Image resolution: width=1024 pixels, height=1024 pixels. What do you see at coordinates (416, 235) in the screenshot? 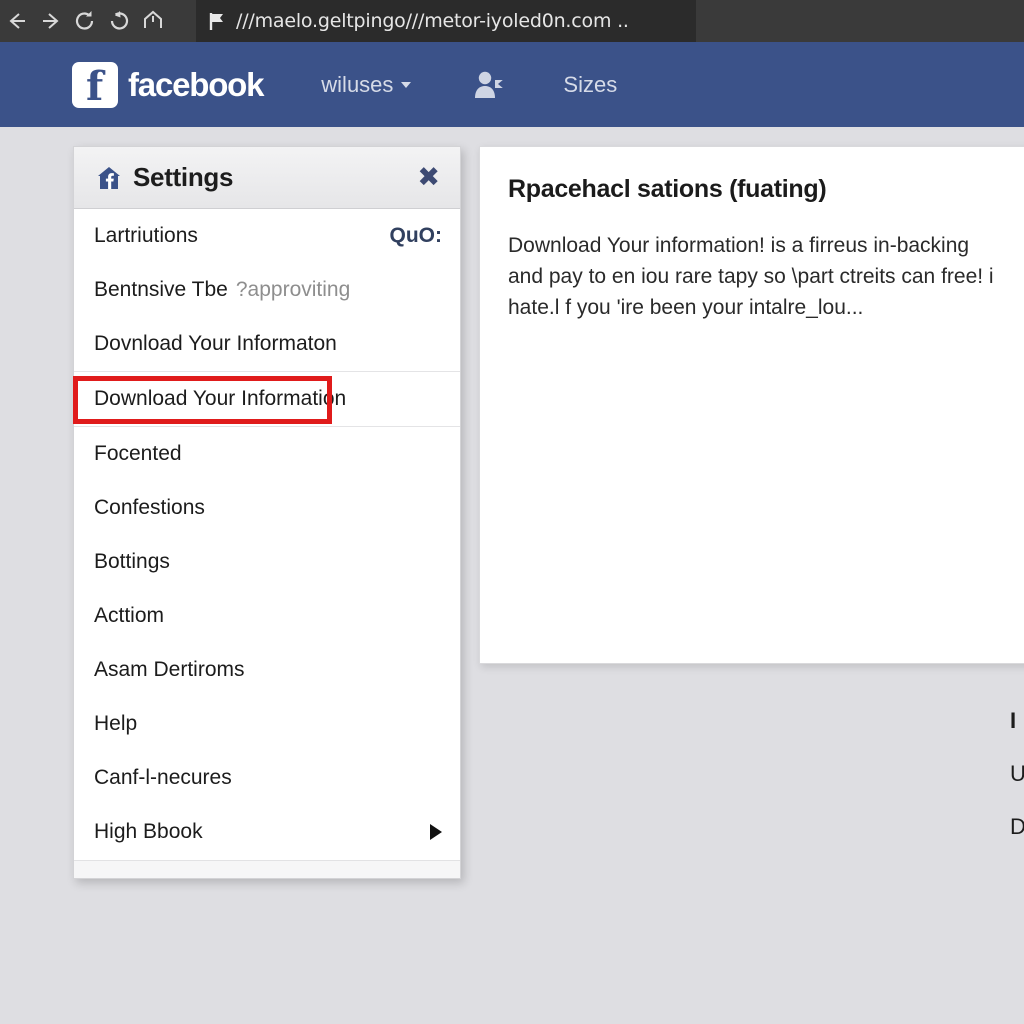
I see `status-badge: QuO:` at bounding box center [416, 235].